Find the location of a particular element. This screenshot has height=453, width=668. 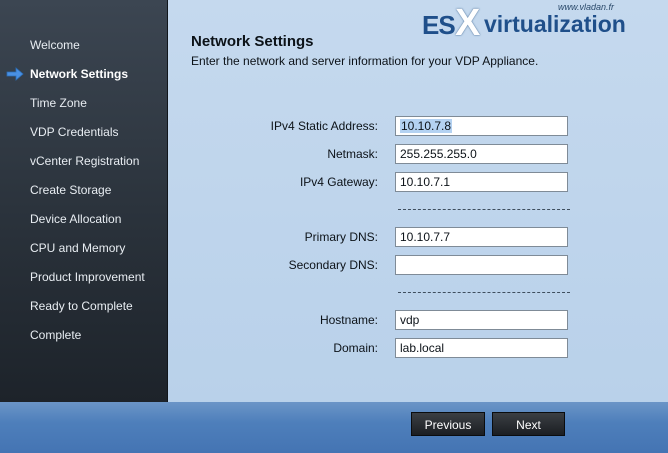

watermark-x: X is located at coordinates (468, 23).